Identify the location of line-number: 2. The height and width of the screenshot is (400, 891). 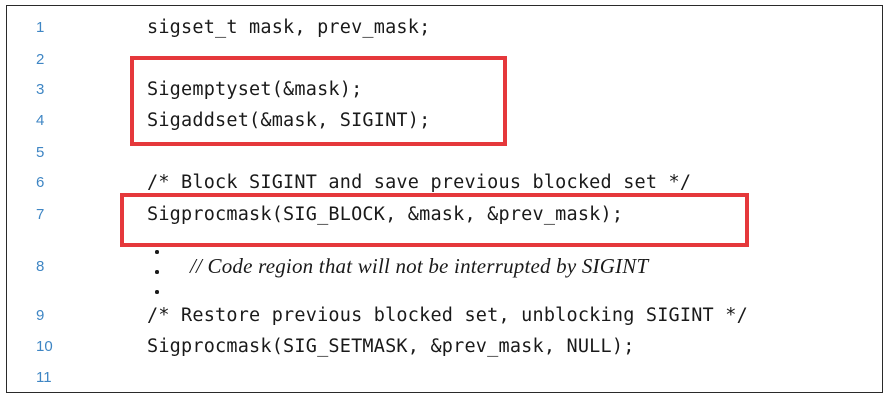
(40, 59).